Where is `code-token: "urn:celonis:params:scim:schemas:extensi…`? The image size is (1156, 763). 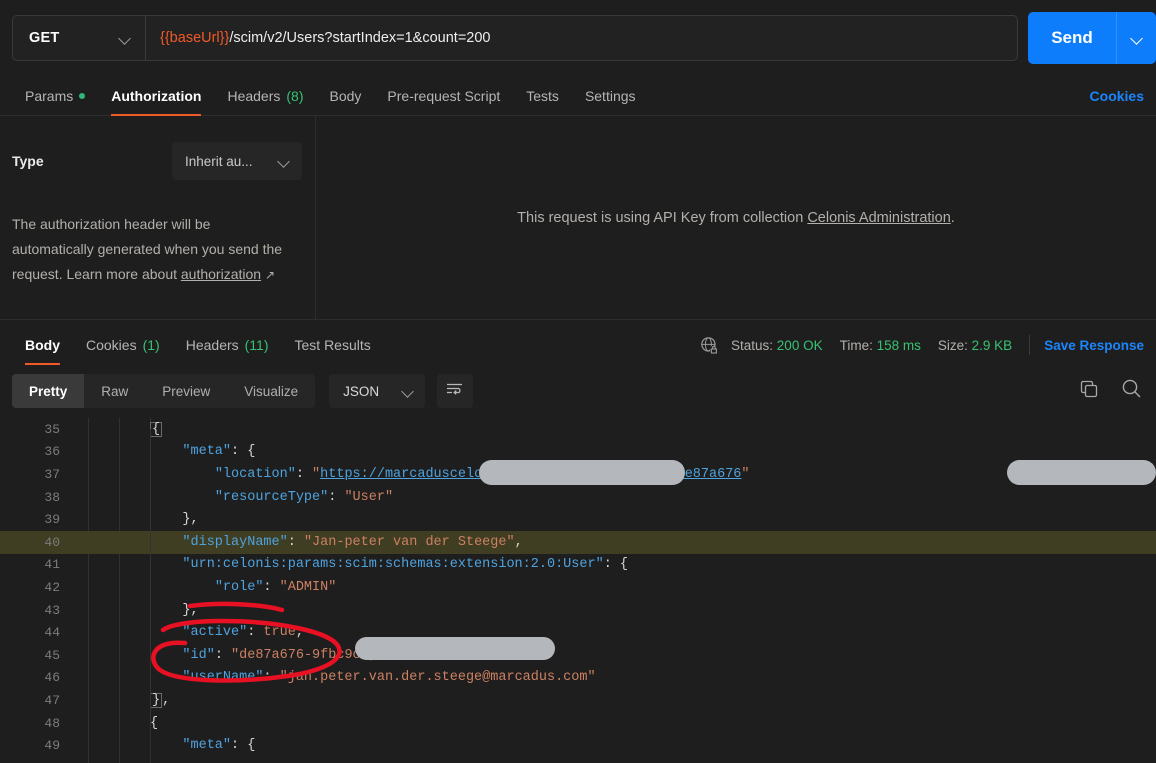
code-token: "urn:celonis:params:scim:schemas:extensi… is located at coordinates (393, 565).